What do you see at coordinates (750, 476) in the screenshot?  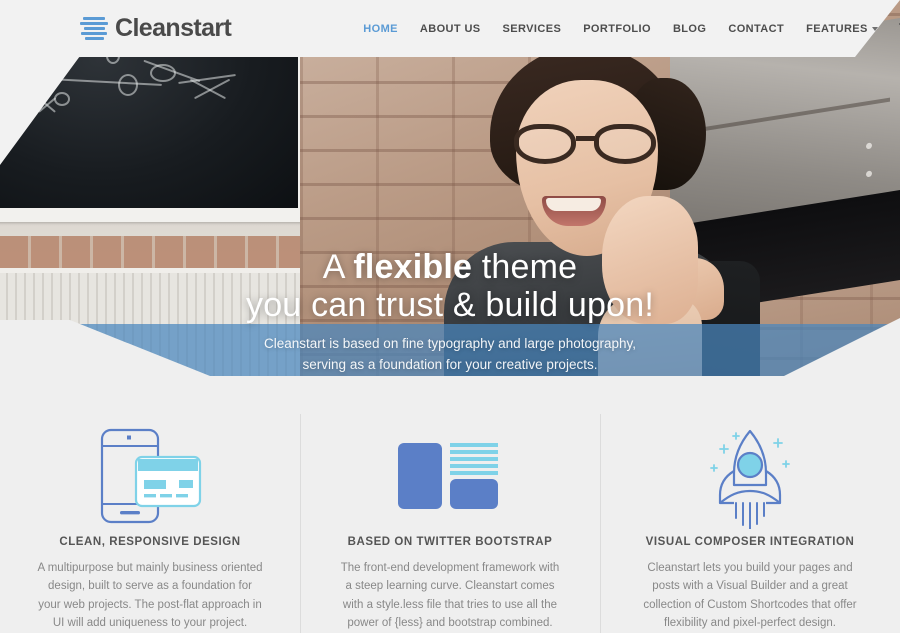 I see `rocket-icon` at bounding box center [750, 476].